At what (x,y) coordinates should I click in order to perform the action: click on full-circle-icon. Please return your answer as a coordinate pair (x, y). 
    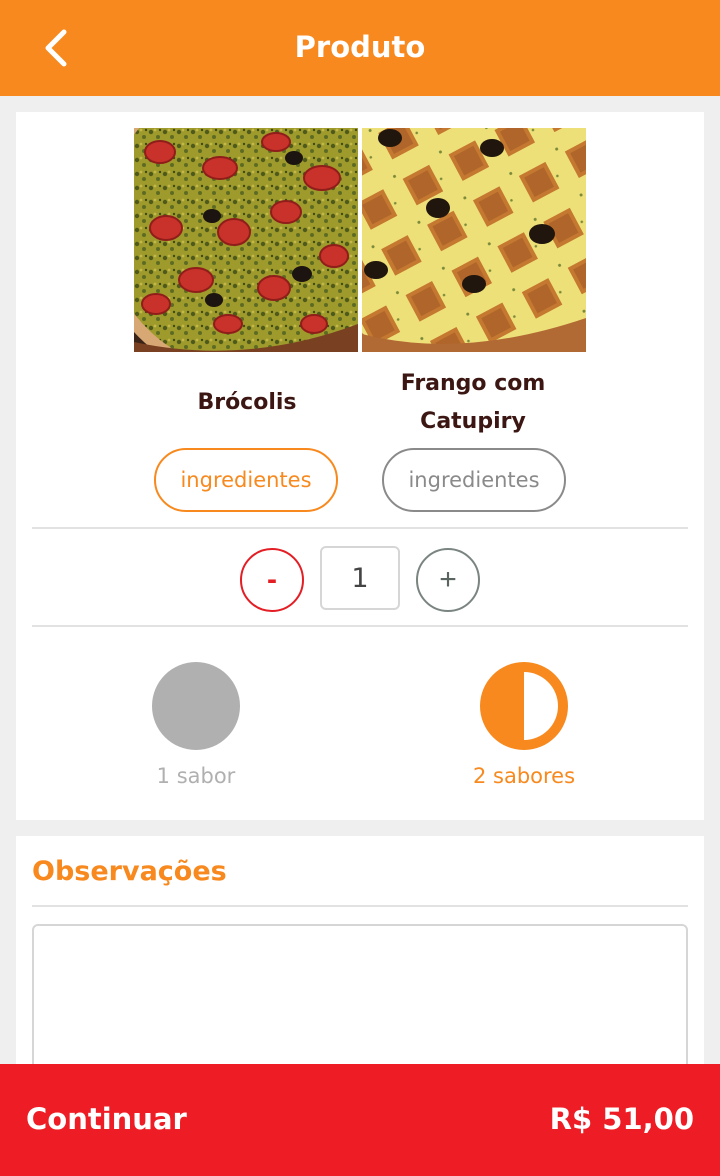
    Looking at the image, I should click on (196, 706).